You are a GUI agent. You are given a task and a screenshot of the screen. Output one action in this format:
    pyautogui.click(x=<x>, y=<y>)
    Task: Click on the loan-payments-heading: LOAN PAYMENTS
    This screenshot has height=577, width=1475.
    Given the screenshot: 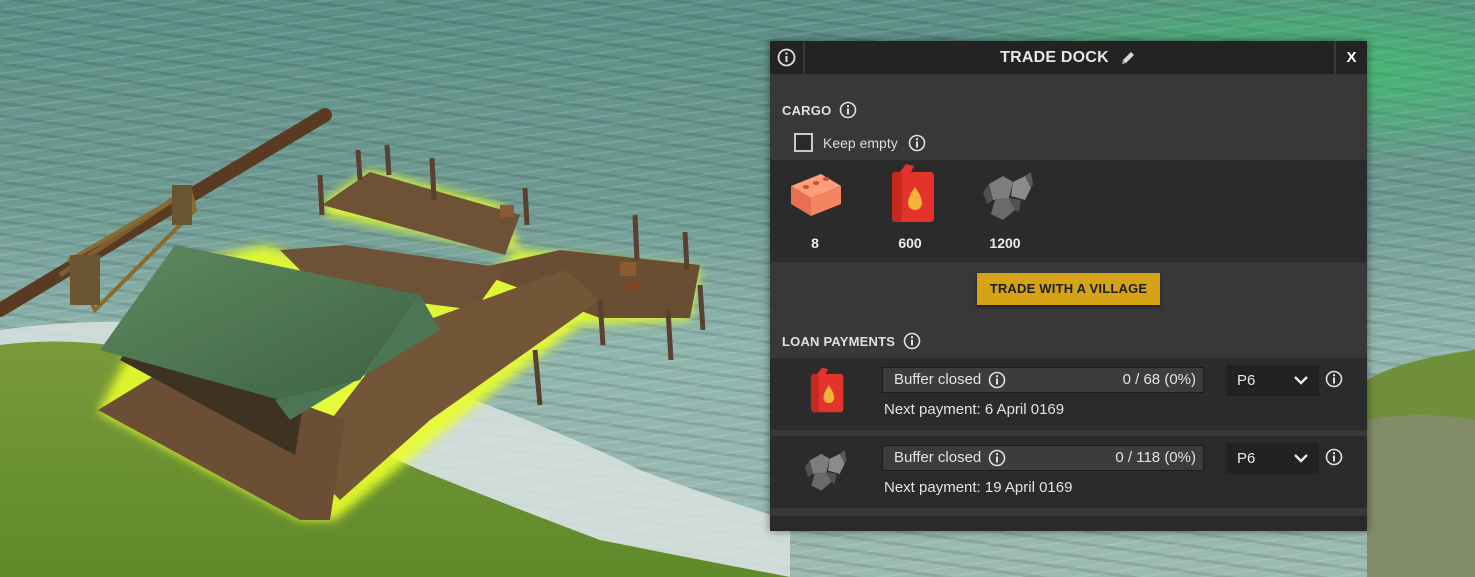 What is the action you would take?
    pyautogui.click(x=851, y=341)
    